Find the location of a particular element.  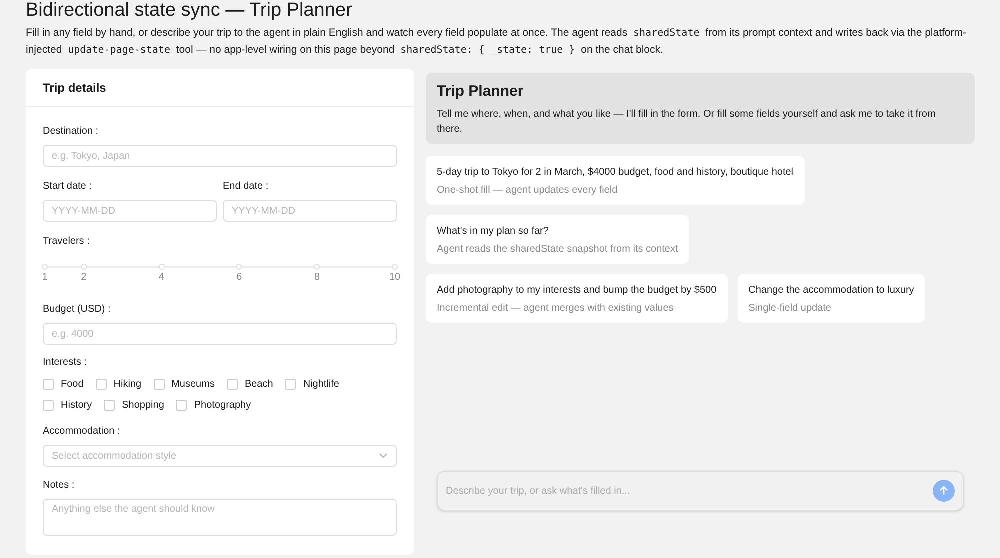

welcome-message: Tell me where, when, and what you like — I'll fill in the form. Or fill some fields yourself and ask me to take it from there. is located at coordinates (687, 122).